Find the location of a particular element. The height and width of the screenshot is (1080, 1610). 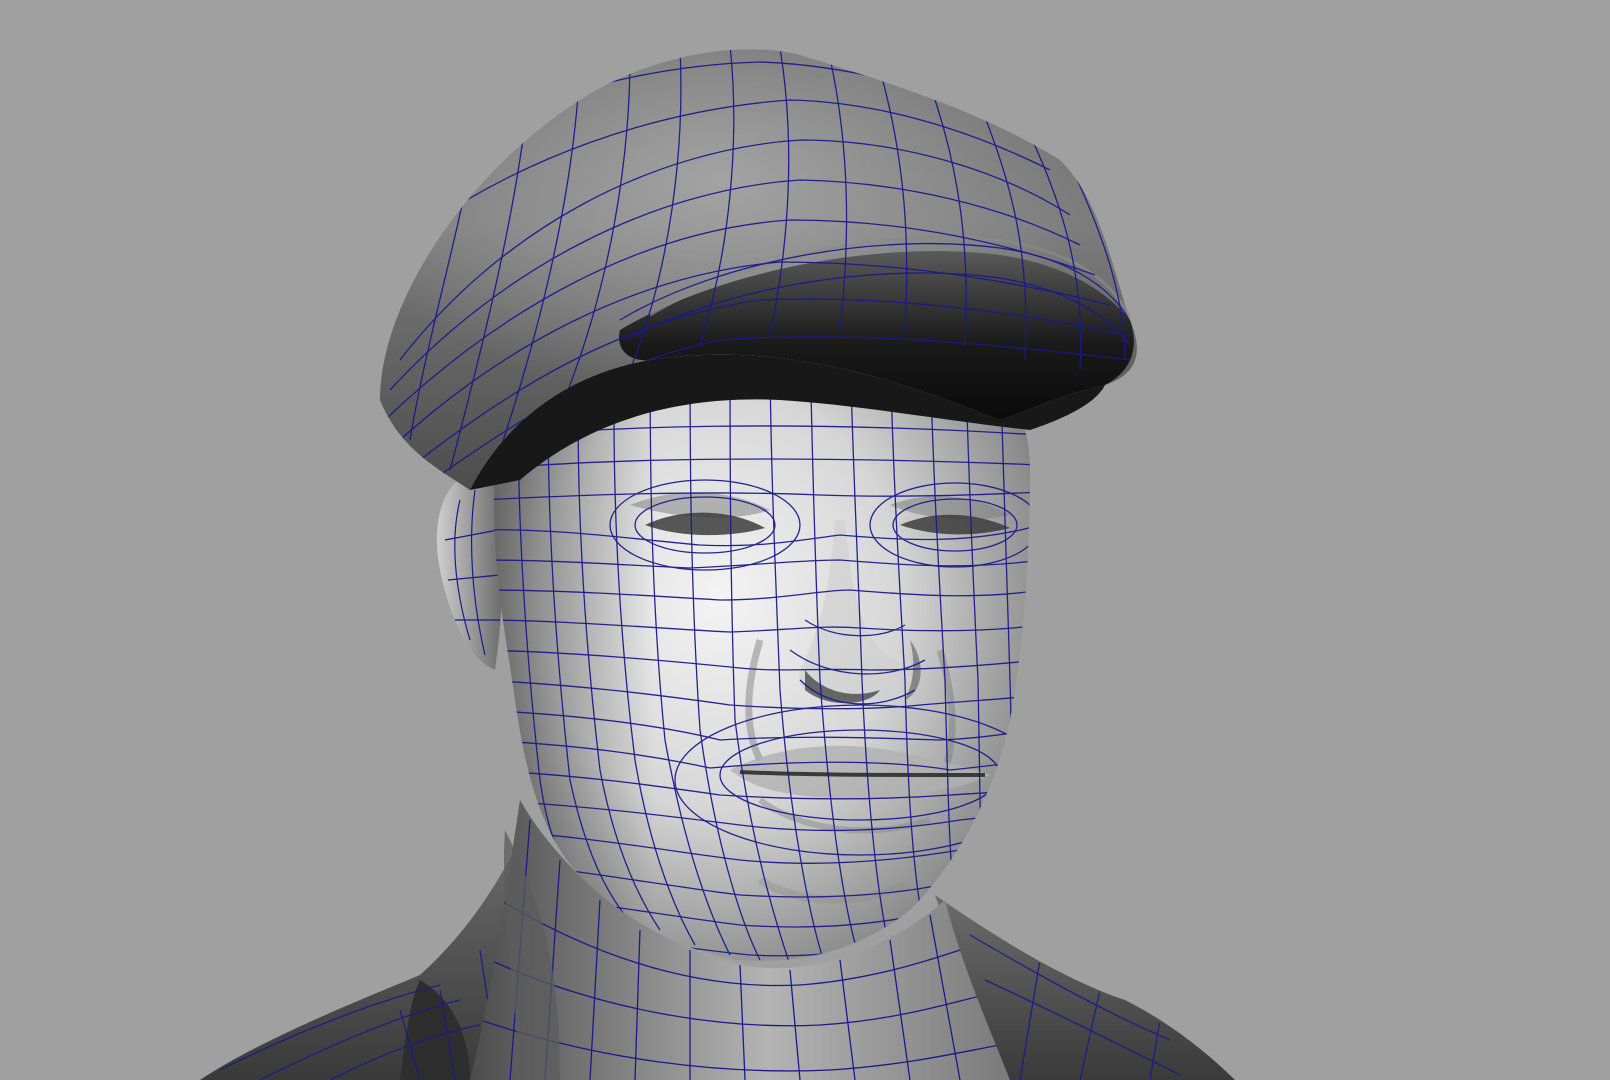

ear is located at coordinates (470, 572).